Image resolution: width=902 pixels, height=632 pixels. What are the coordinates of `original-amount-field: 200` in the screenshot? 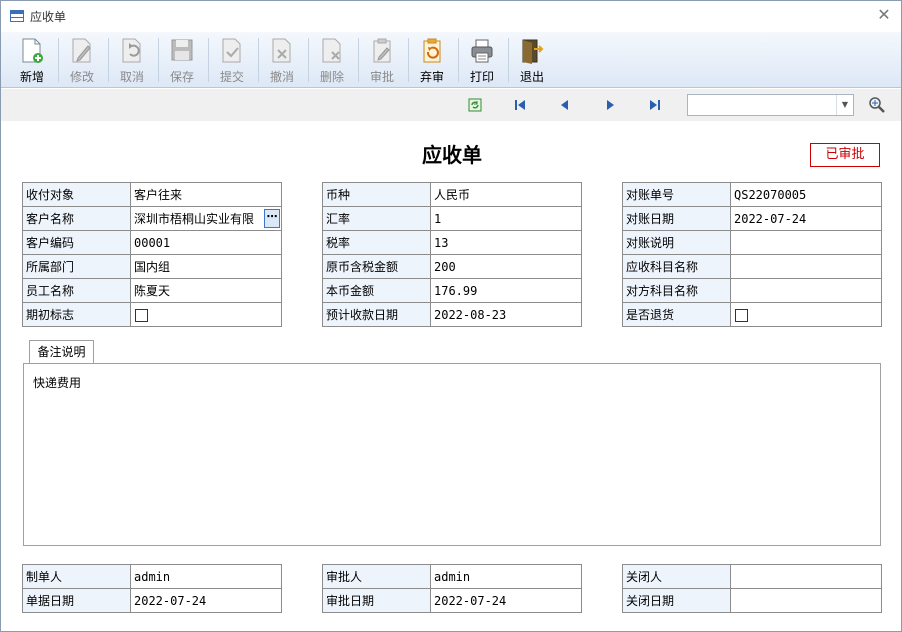 It's located at (506, 266).